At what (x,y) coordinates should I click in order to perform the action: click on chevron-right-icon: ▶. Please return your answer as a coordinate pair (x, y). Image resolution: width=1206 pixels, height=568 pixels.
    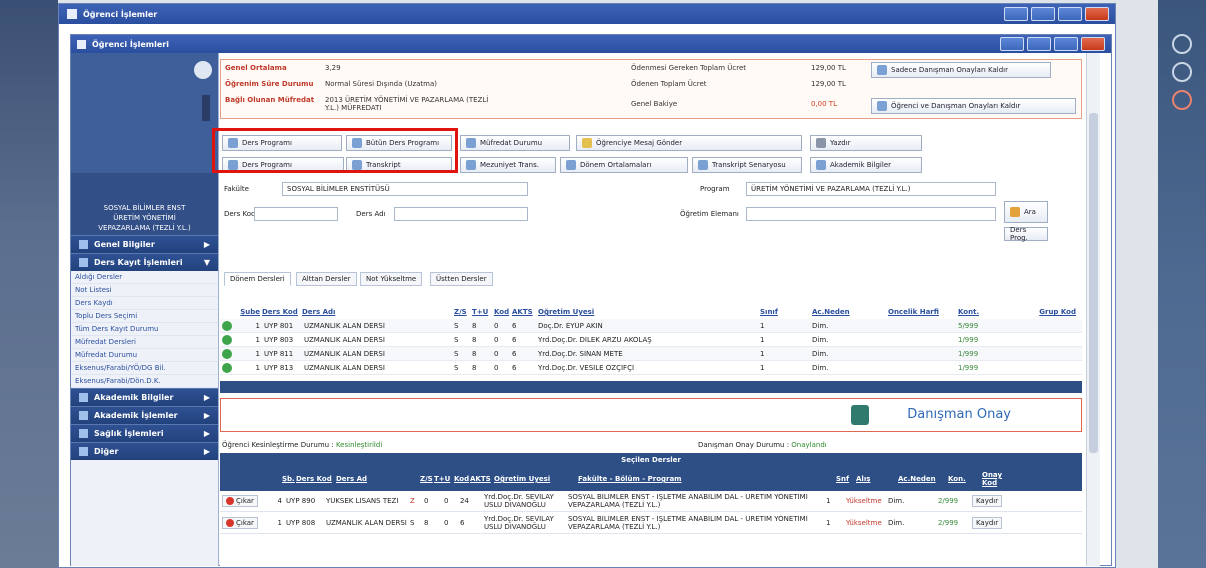
    Looking at the image, I should click on (206, 433).